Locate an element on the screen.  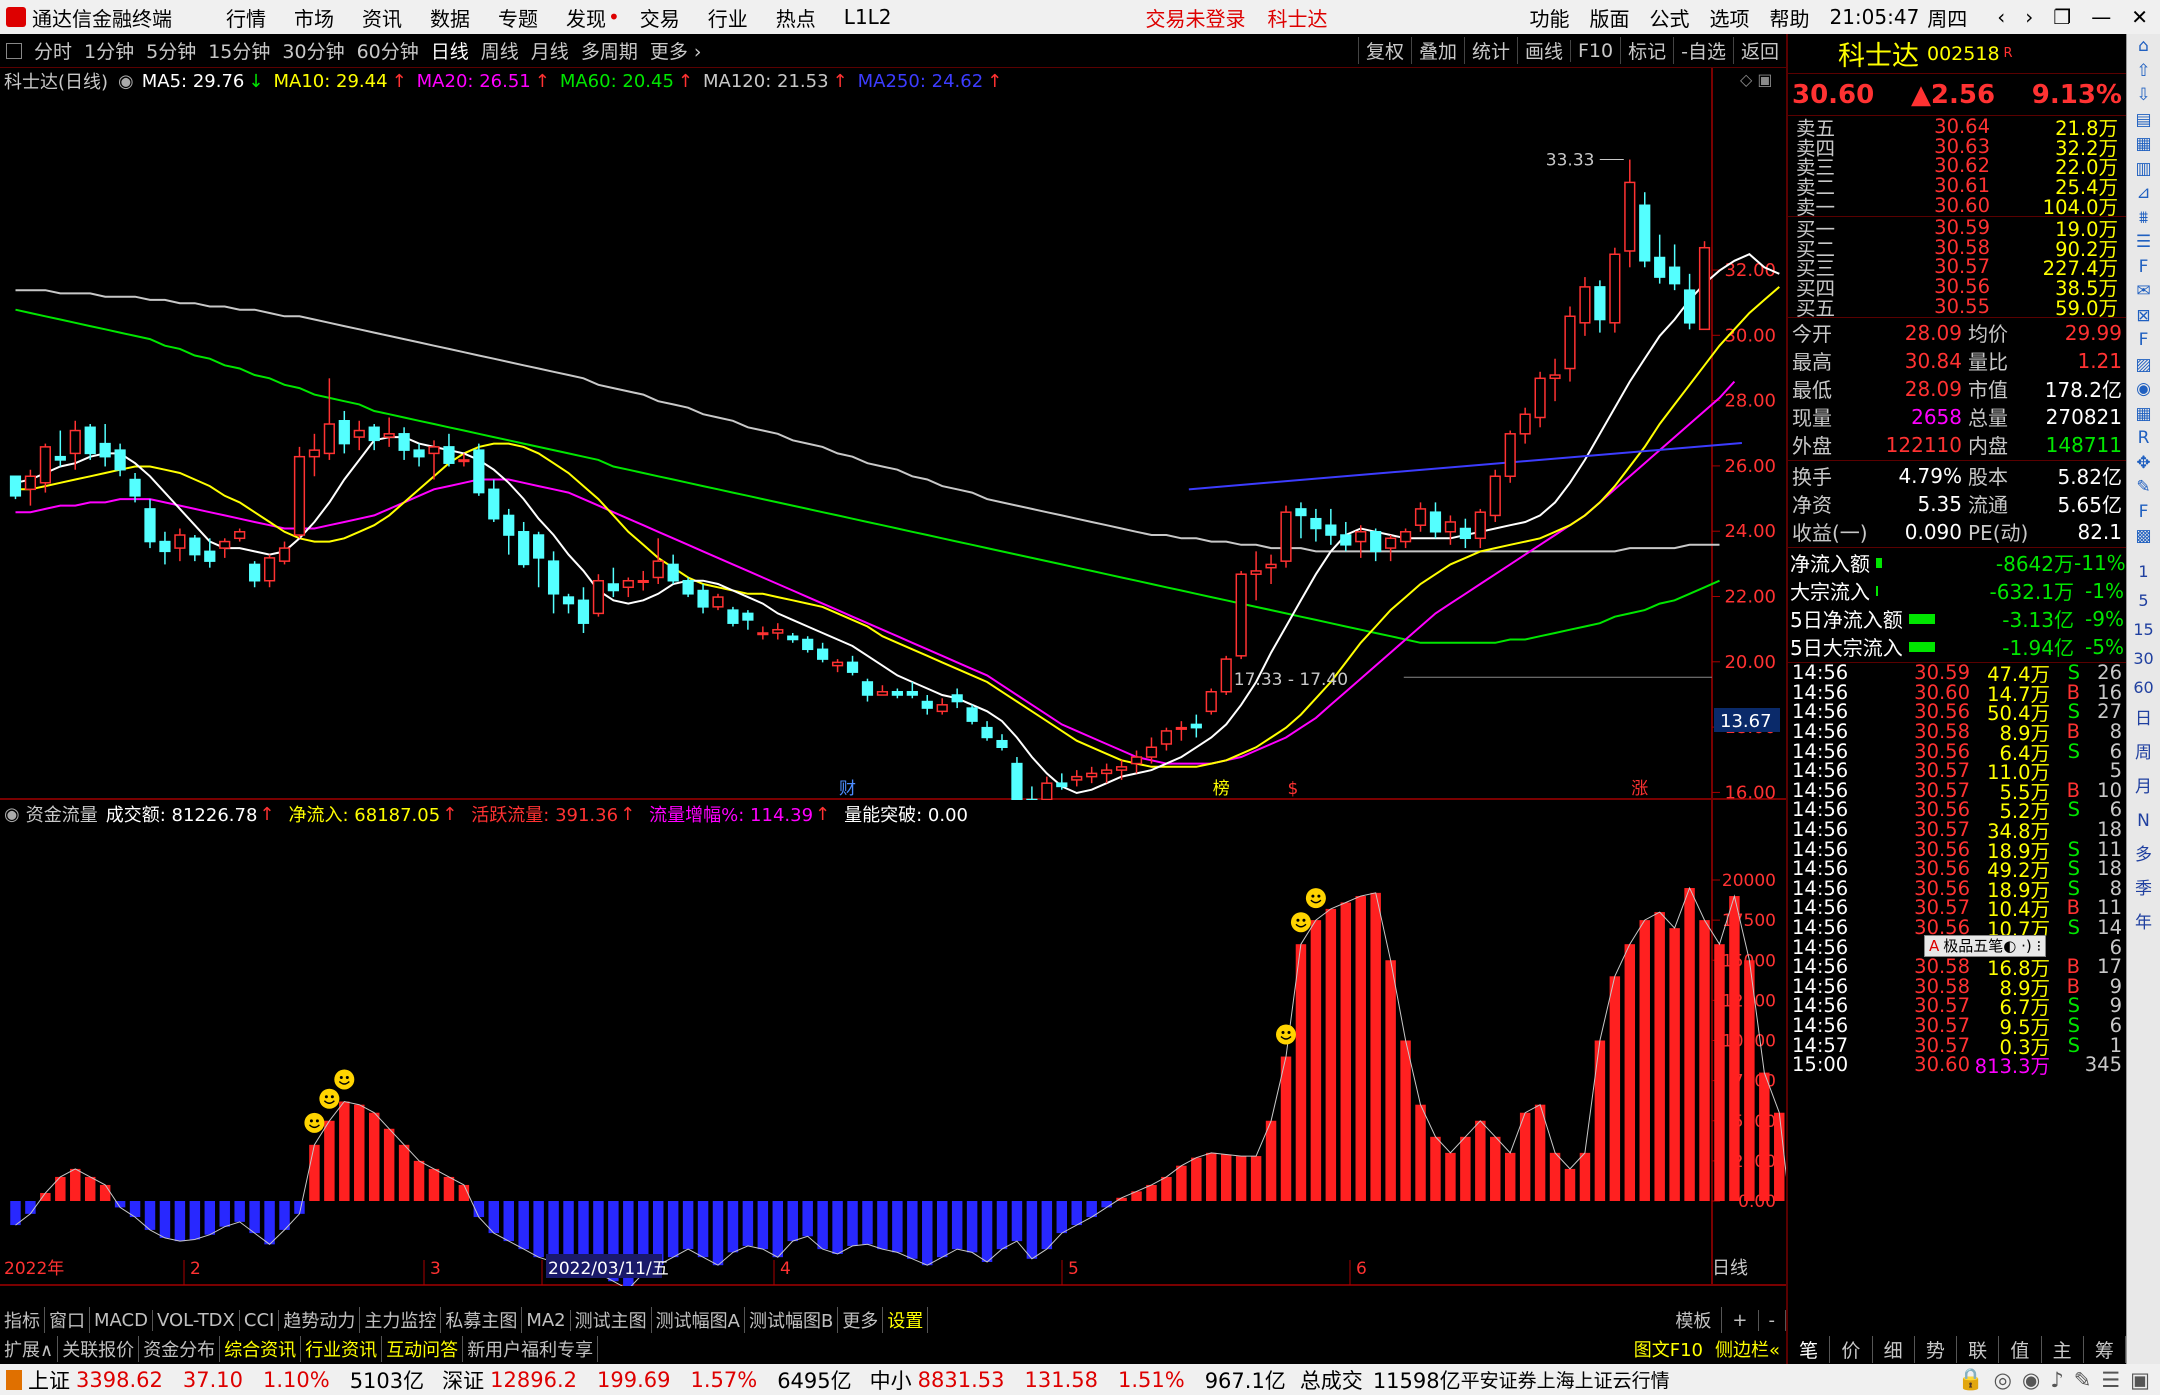
indicator-tab-10: 测试幅图A is located at coordinates (698, 1320).